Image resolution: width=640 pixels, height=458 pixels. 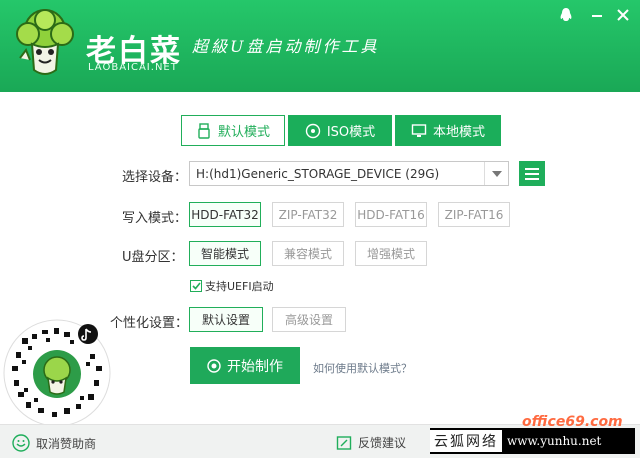 What do you see at coordinates (225, 214) in the screenshot?
I see `write-mode-hdd-fat32: HDD-FAT32` at bounding box center [225, 214].